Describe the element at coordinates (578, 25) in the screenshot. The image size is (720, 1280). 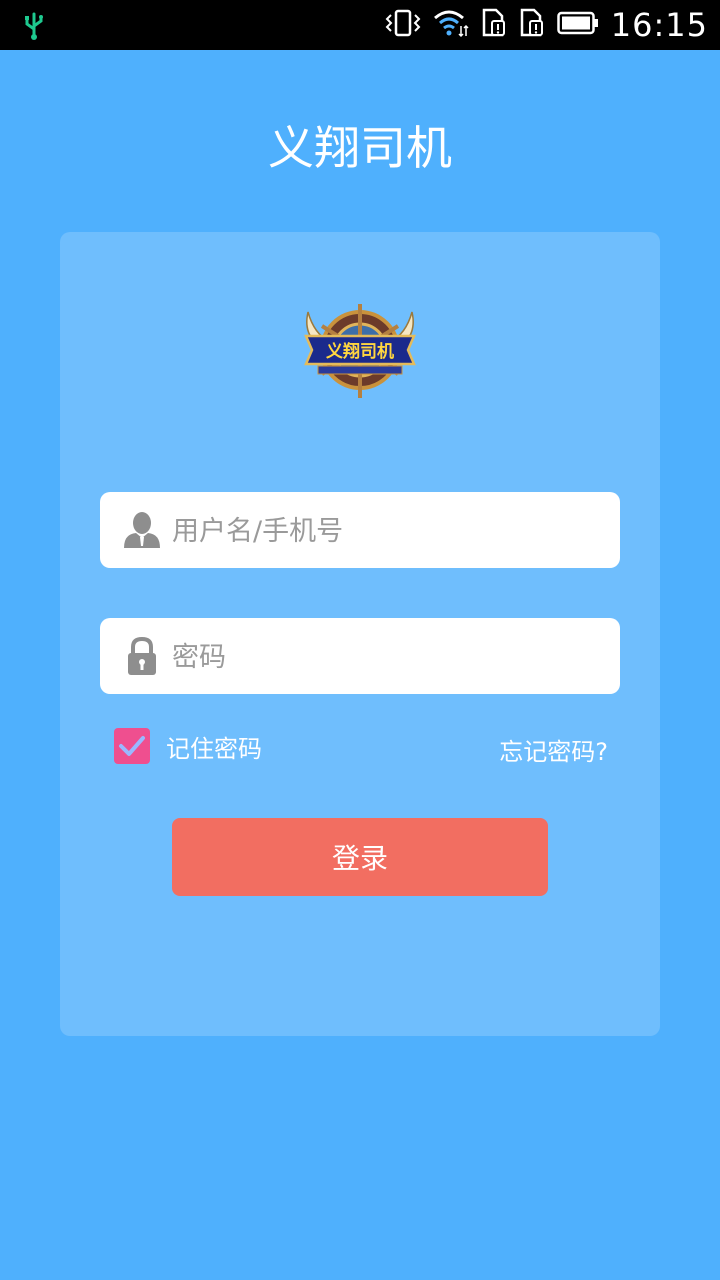
I see `battery-icon` at that location.